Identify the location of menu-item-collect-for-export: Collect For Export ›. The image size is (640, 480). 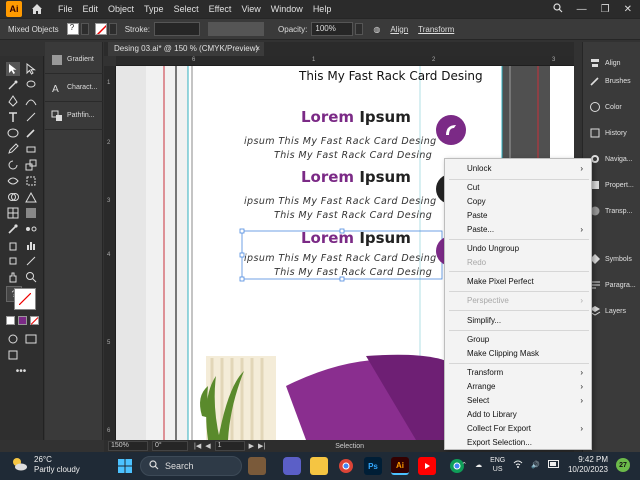
(519, 429).